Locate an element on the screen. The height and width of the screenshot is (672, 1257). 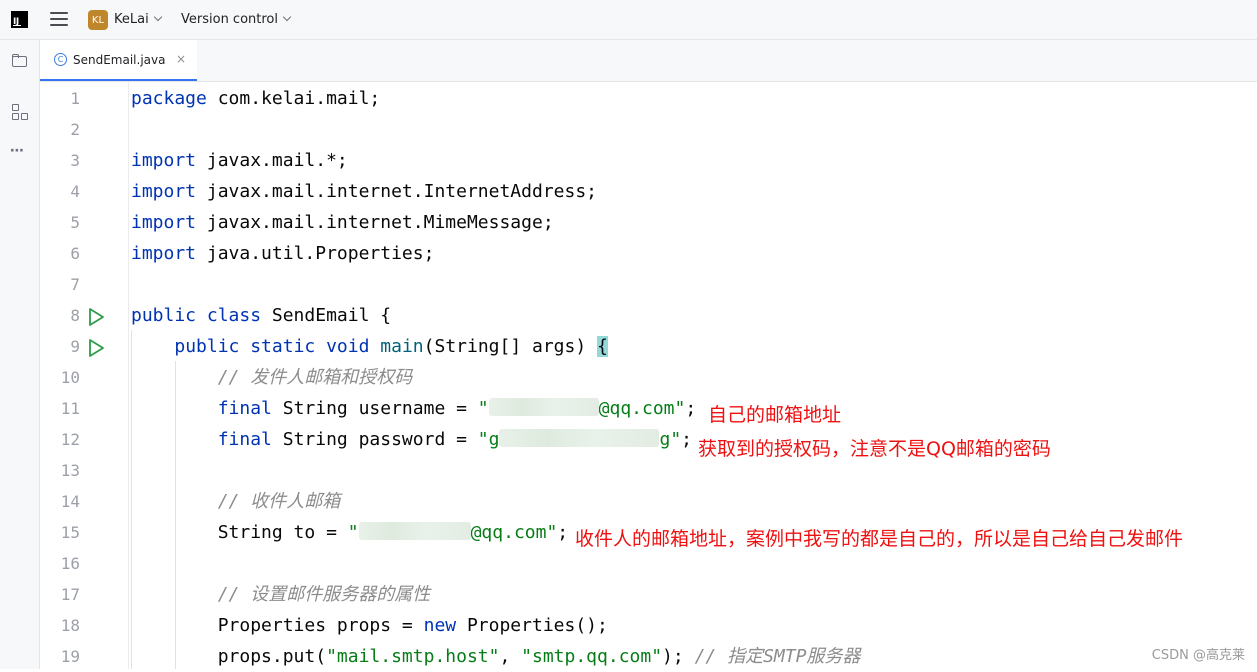
tool-window-strip: ⋯ is located at coordinates (20, 354).